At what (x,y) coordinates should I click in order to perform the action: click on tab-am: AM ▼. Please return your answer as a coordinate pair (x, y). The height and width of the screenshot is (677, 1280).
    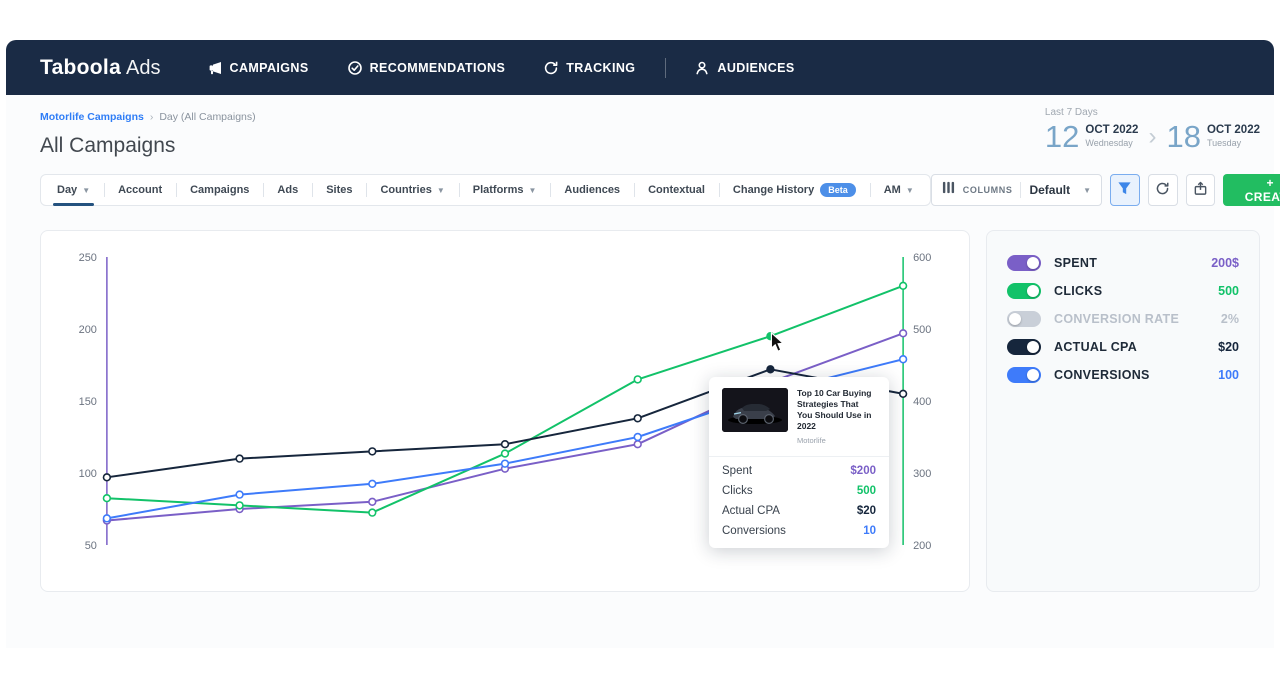
    Looking at the image, I should click on (898, 190).